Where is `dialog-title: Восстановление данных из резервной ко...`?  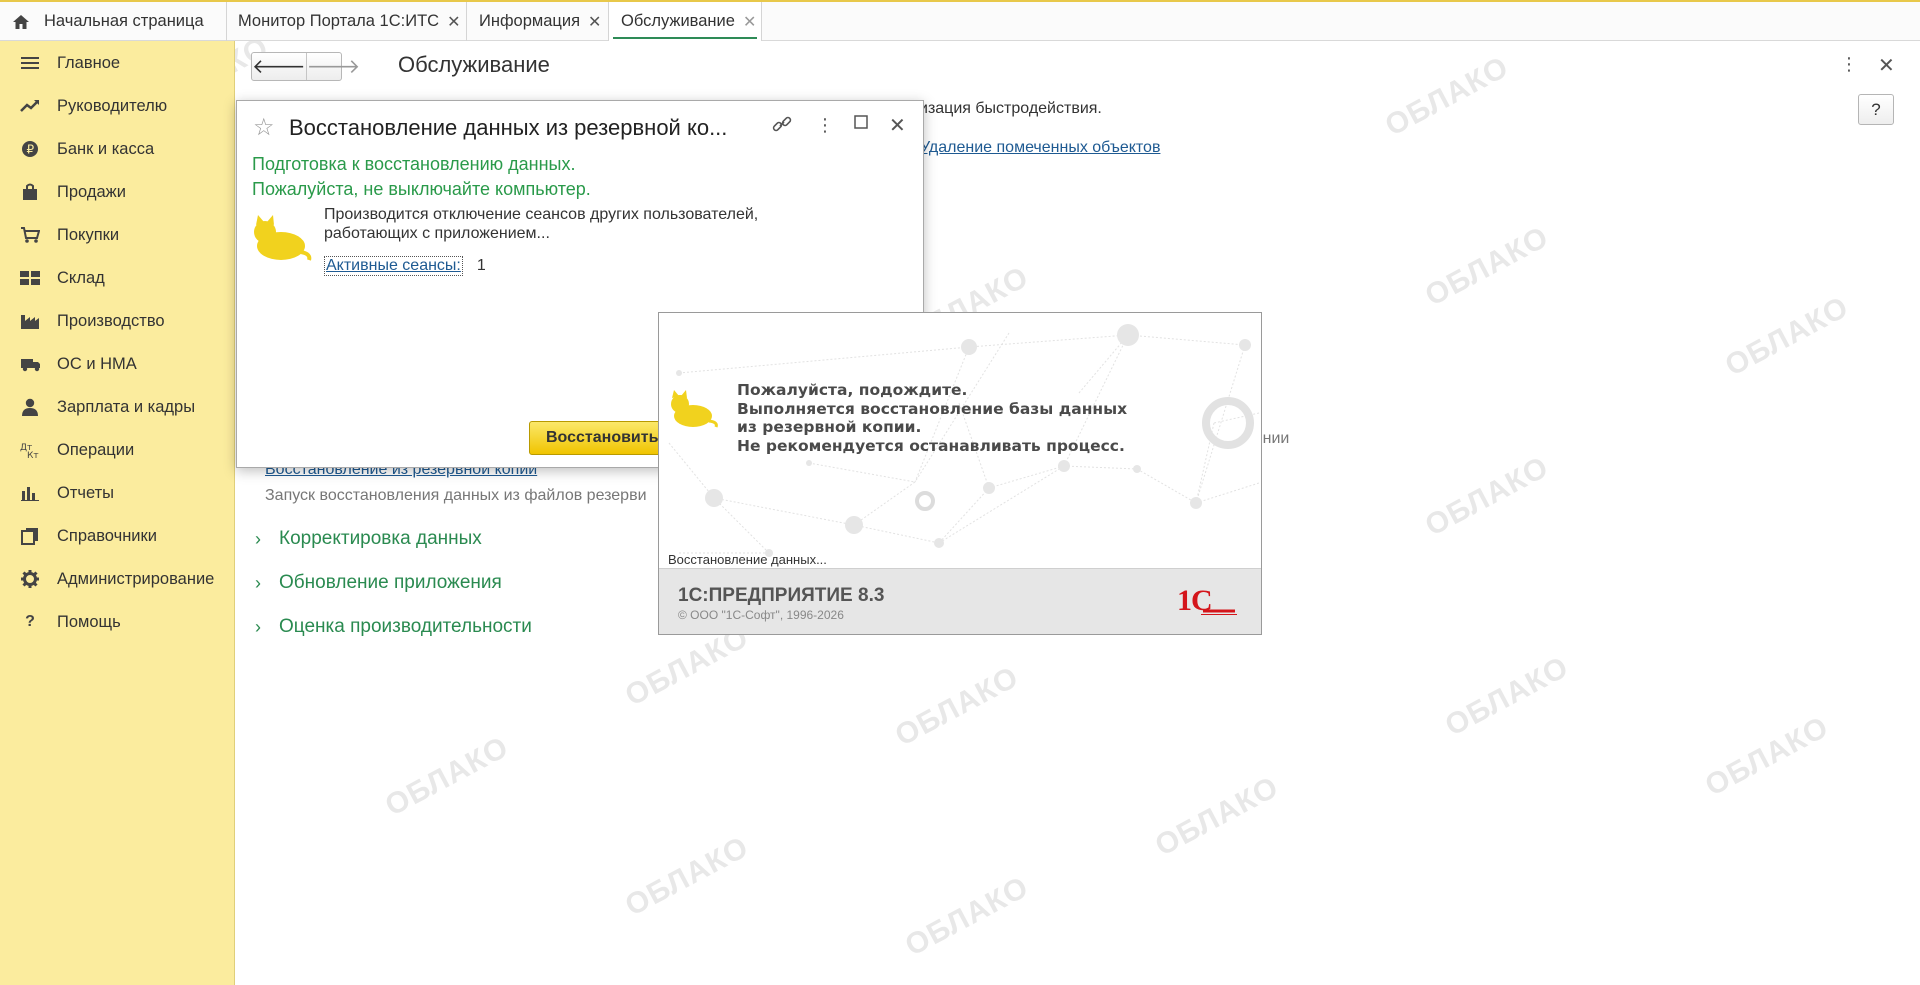
dialog-title: Восстановление данных из резервной ко... is located at coordinates (508, 127).